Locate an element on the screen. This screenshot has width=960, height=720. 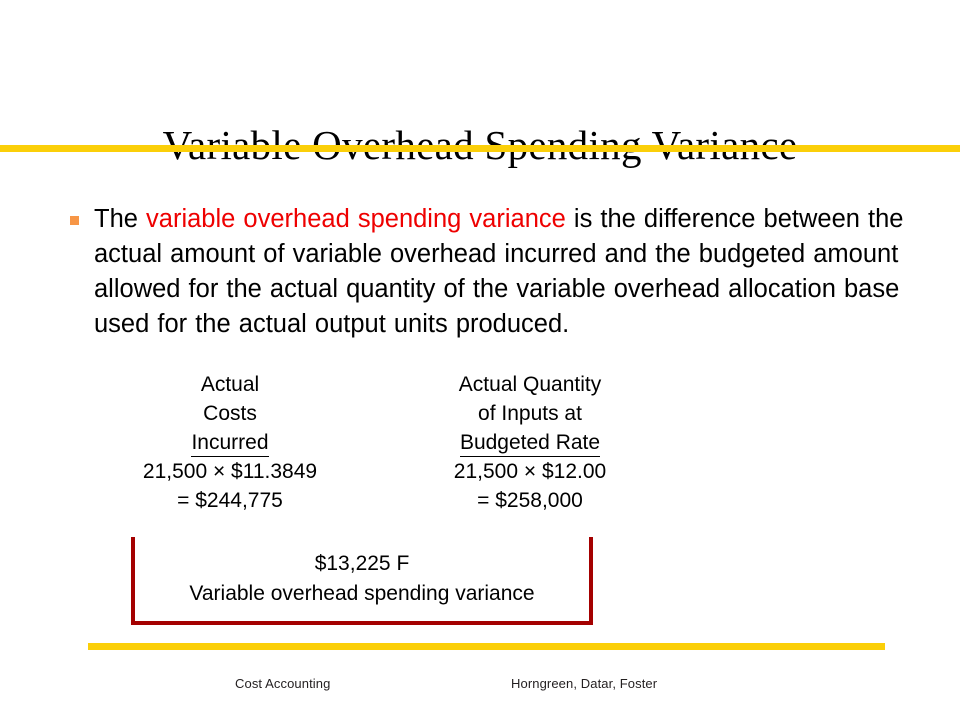
bullet-text-highlight: variable overhead spending variance is located at coordinates (356, 218).